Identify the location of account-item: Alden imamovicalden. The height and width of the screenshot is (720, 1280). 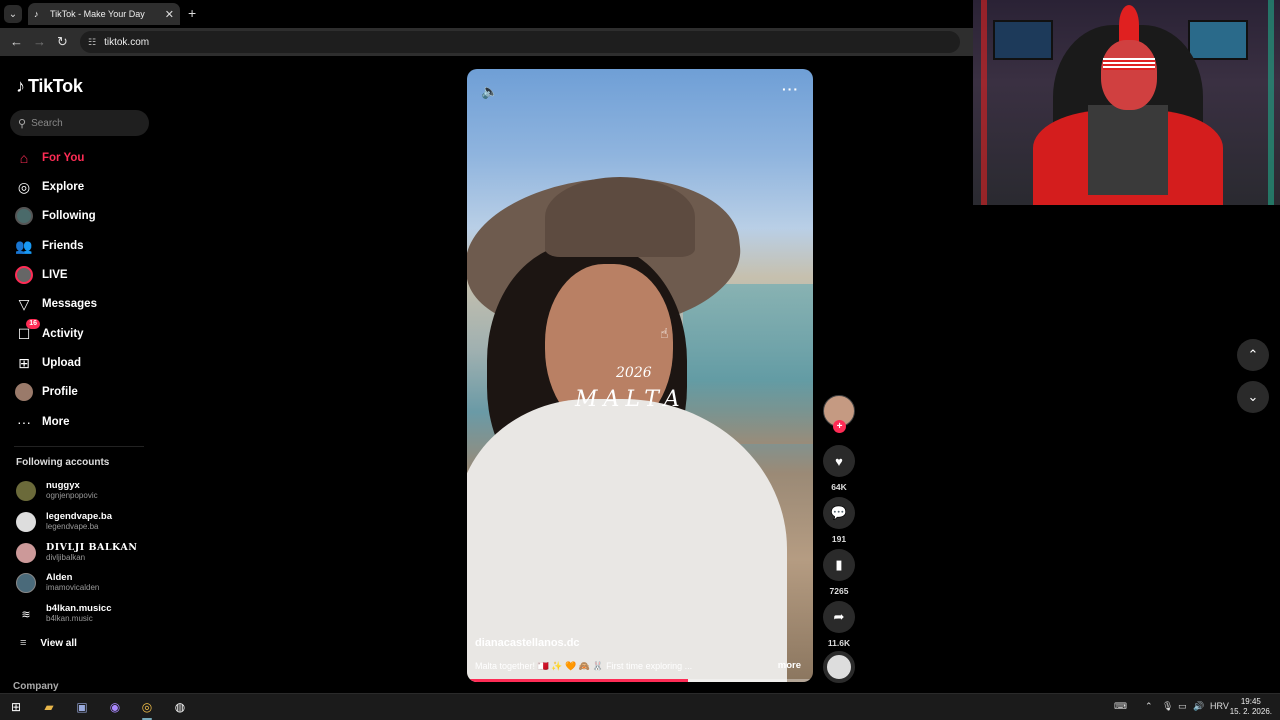
(57, 583).